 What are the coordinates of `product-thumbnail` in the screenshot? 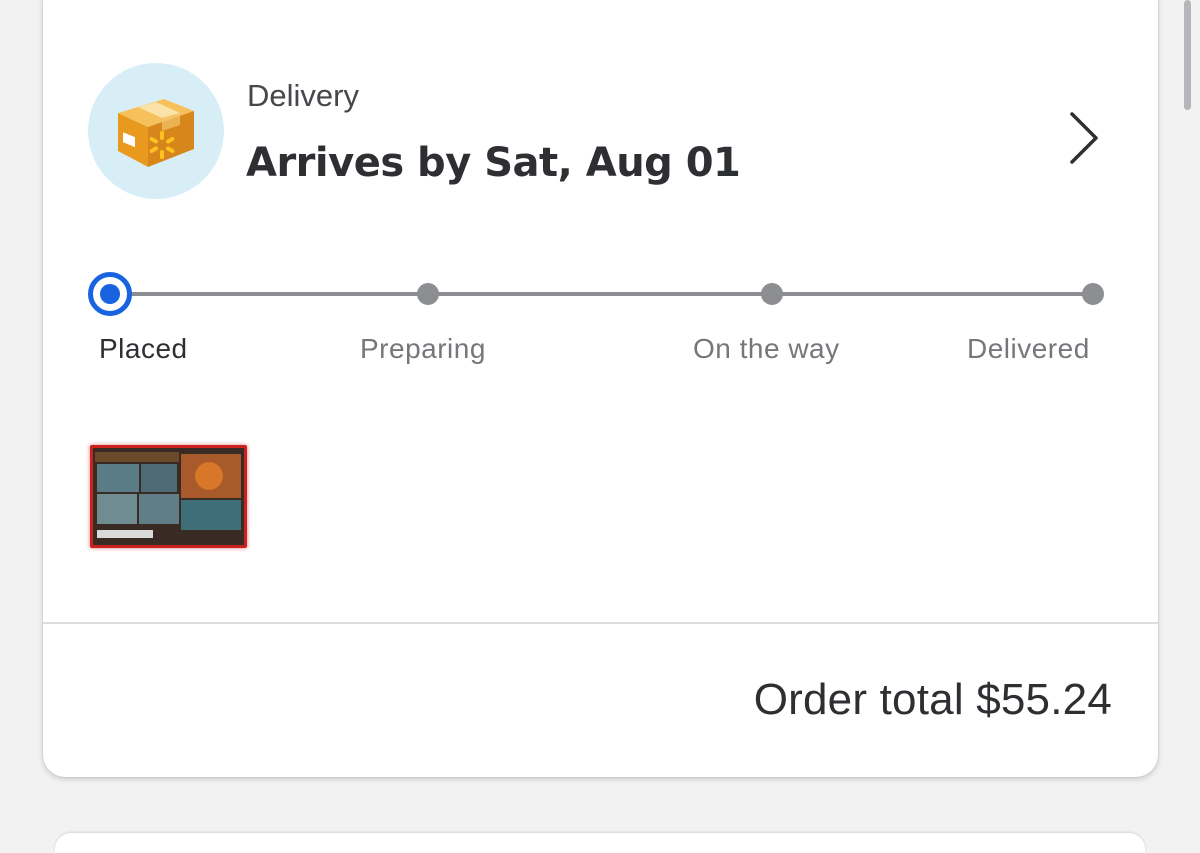 It's located at (168, 496).